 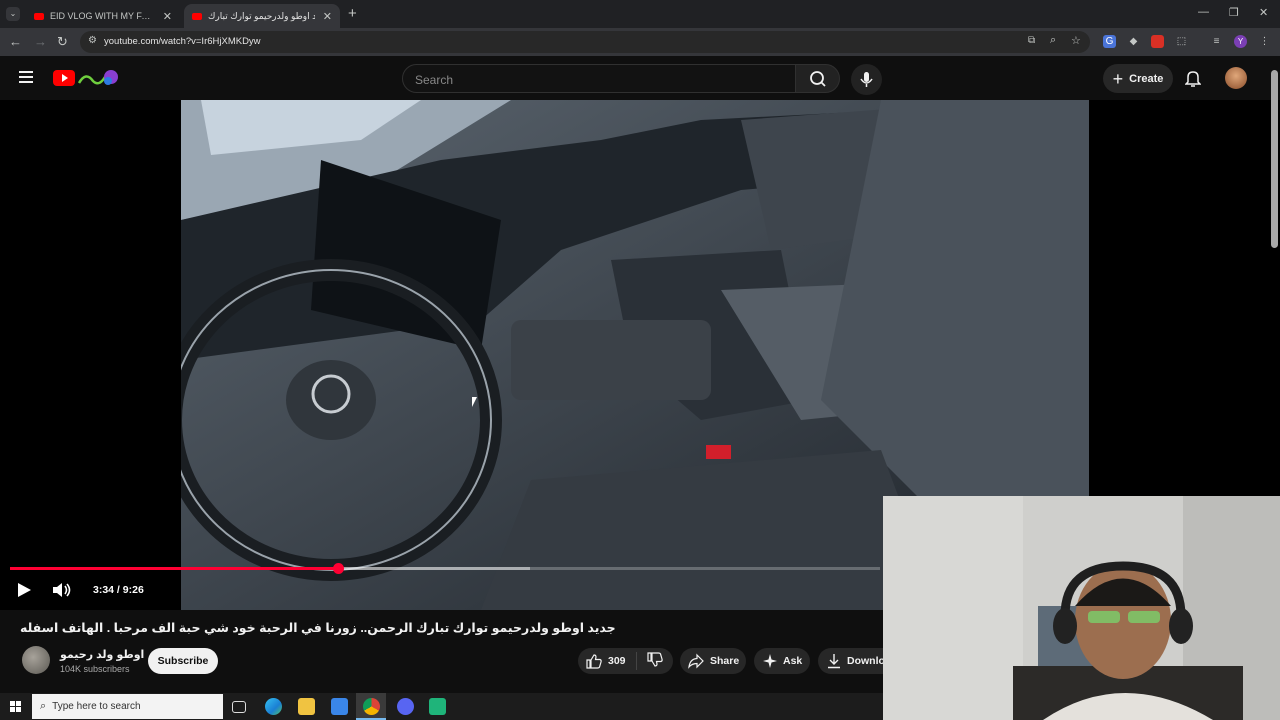 I want to click on webcam-person-image, so click(x=1081, y=608).